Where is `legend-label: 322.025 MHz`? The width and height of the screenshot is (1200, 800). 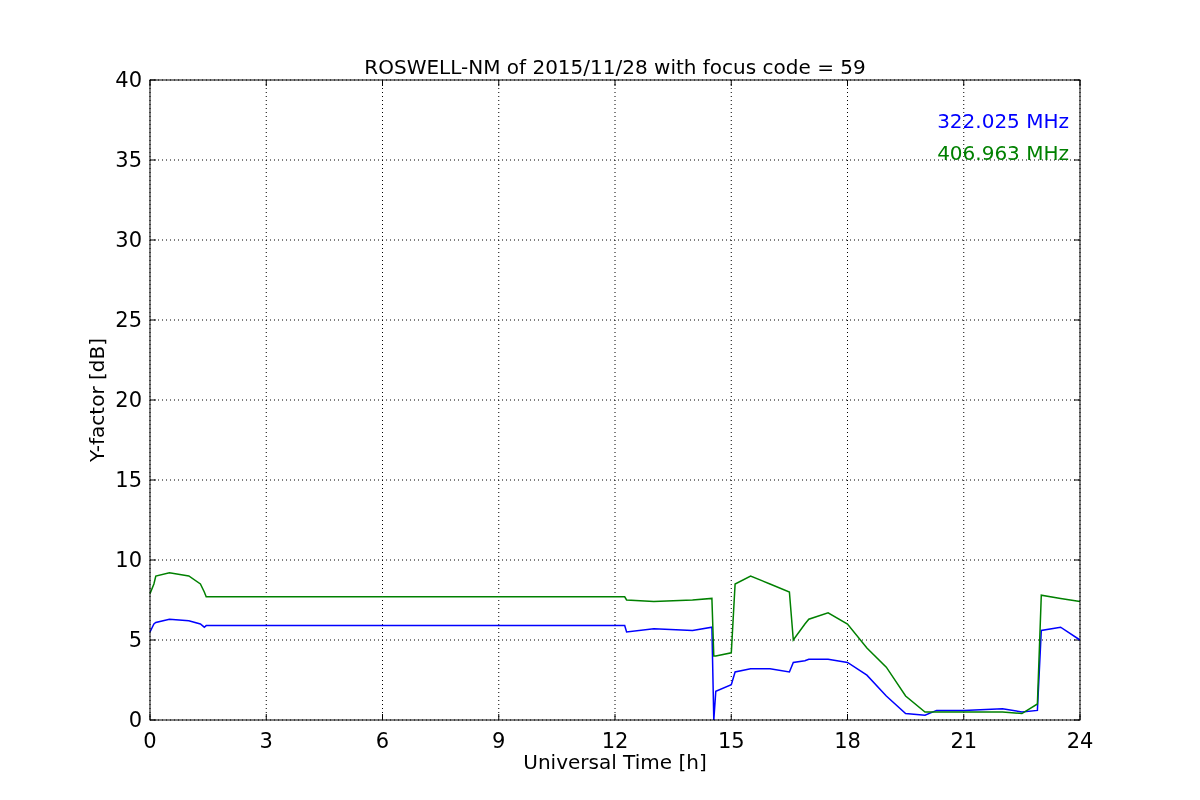 legend-label: 322.025 MHz is located at coordinates (1003, 121).